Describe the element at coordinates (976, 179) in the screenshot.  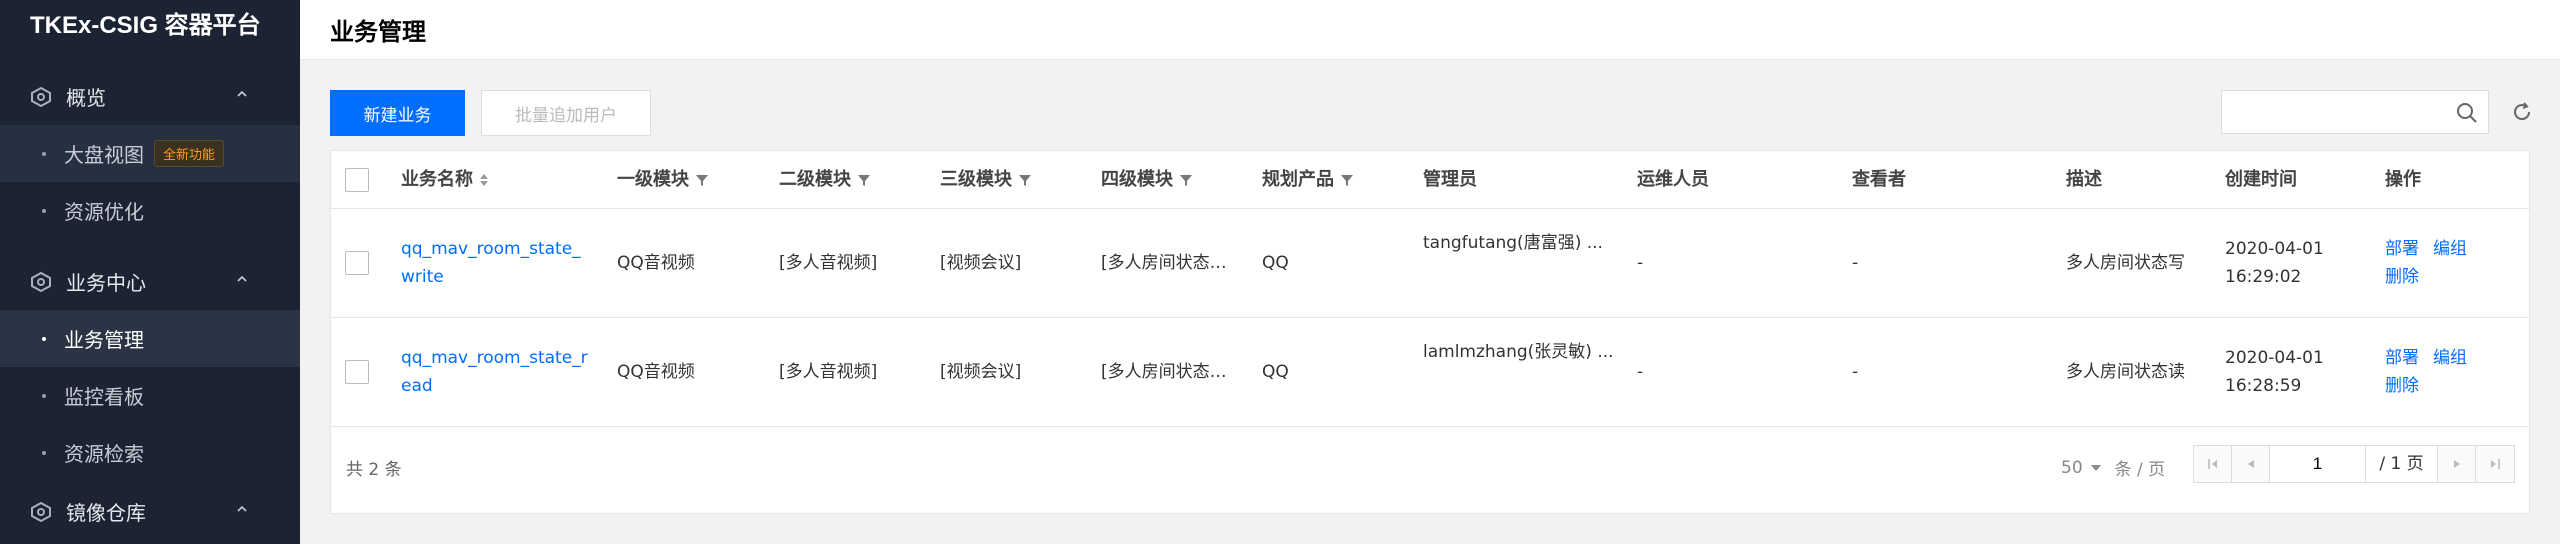
I see `column-label: 三级模块` at that location.